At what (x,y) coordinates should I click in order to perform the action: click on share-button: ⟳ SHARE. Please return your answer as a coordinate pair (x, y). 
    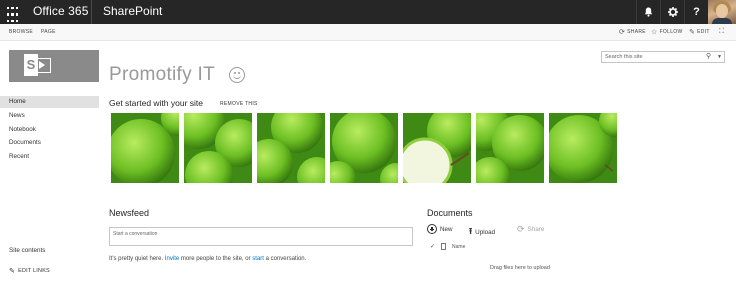
    Looking at the image, I should click on (632, 32).